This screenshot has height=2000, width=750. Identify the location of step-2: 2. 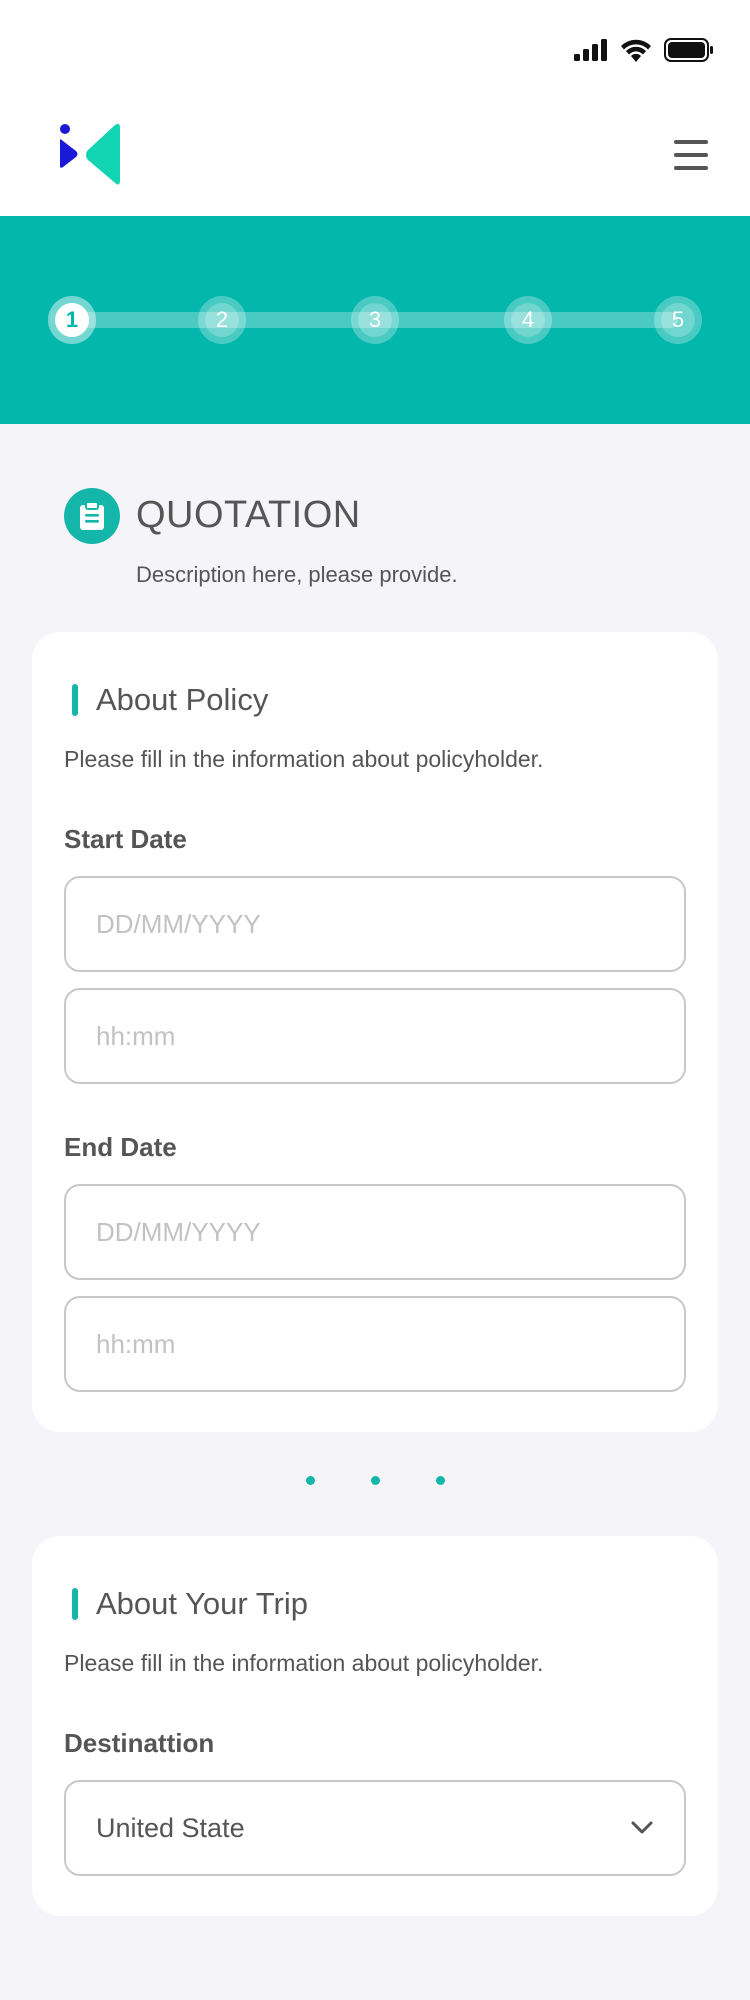
(222, 320).